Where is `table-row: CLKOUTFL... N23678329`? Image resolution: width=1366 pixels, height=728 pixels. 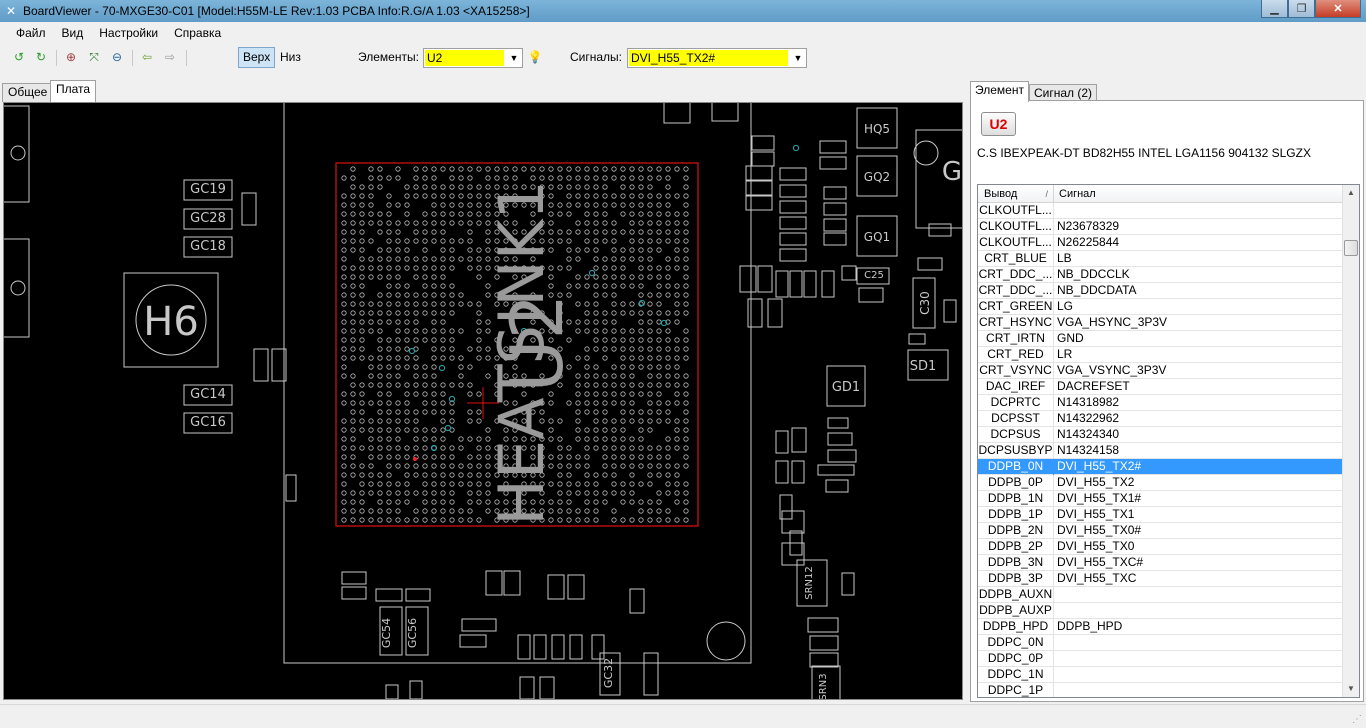 table-row: CLKOUTFL... N23678329 is located at coordinates (1160, 227).